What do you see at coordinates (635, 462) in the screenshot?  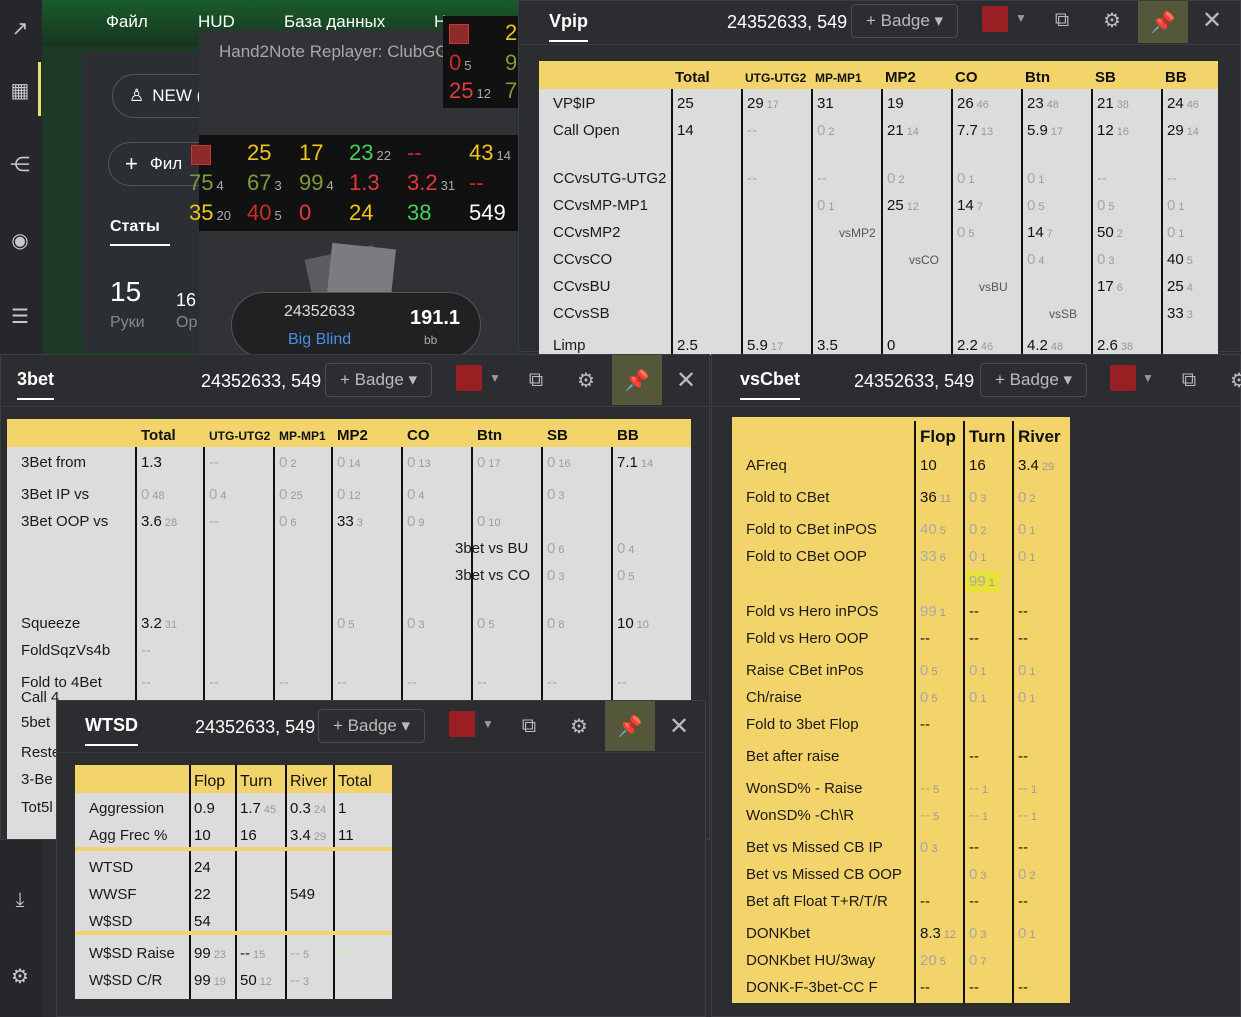 I see `stat-cell: 7.1 14` at bounding box center [635, 462].